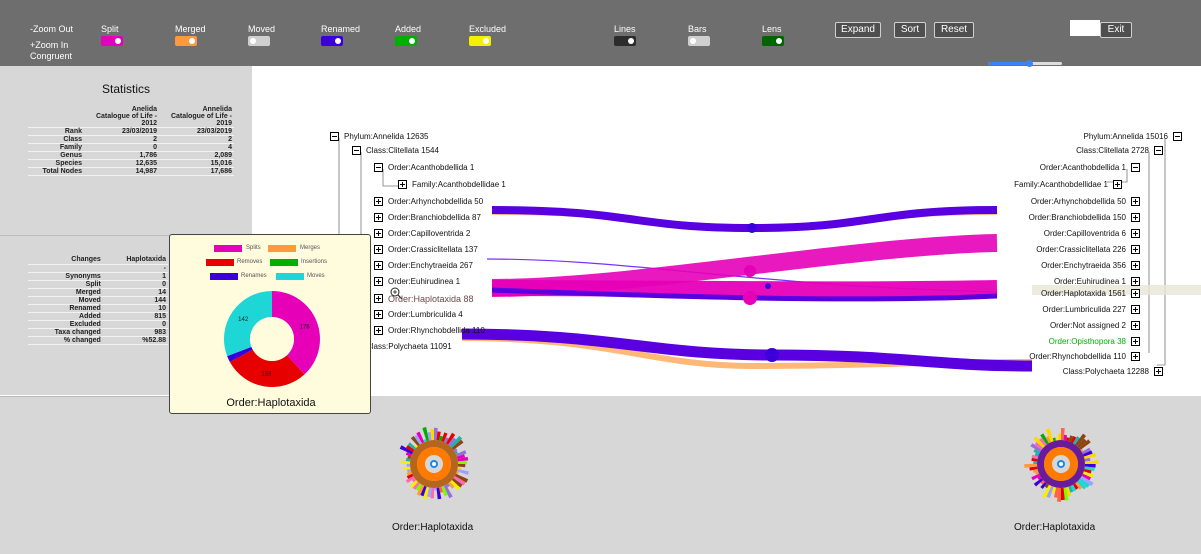 The height and width of the screenshot is (554, 1201). I want to click on changes-dash-row: -, so click(98, 268).